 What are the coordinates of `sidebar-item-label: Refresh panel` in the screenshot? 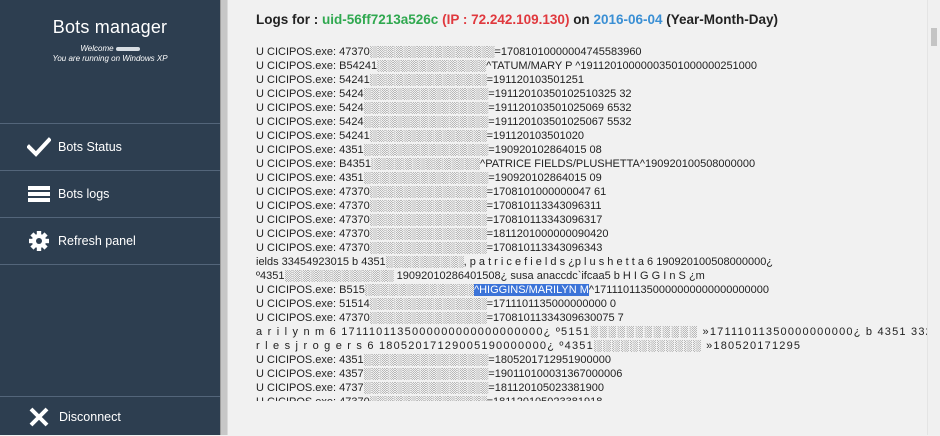 It's located at (97, 241).